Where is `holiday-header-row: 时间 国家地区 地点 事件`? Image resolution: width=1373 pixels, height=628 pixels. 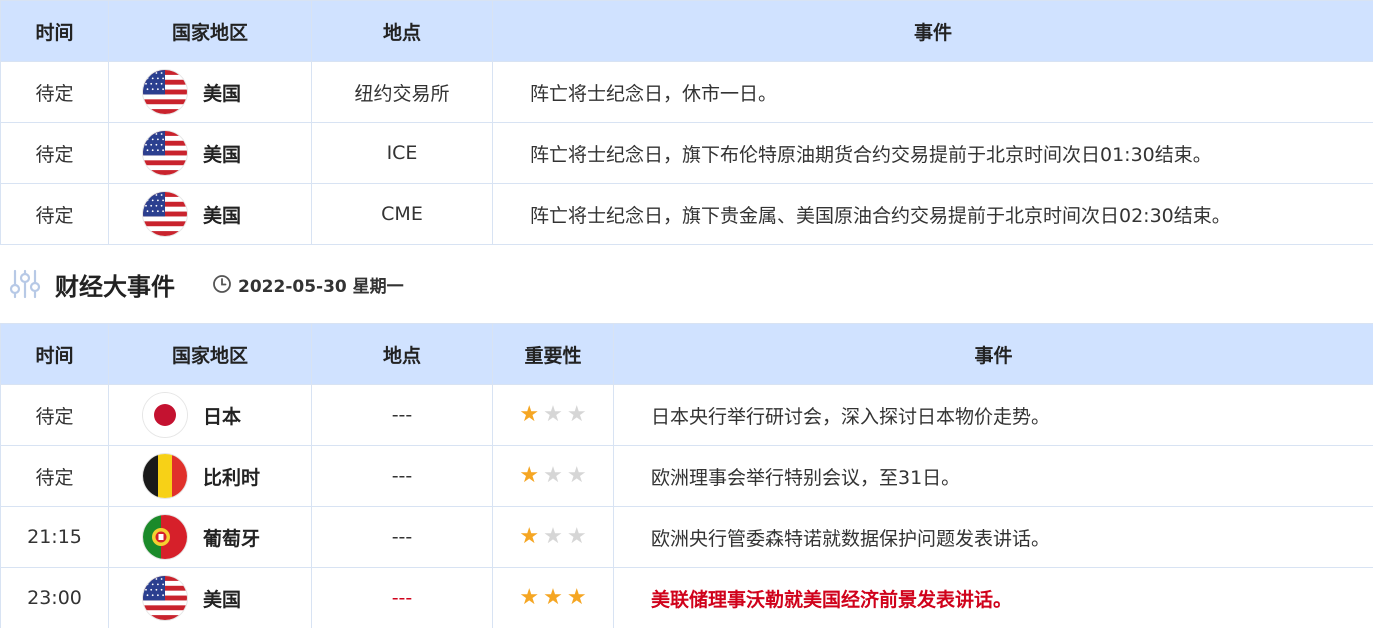
holiday-header-row: 时间 国家地区 地点 事件 is located at coordinates (686, 31).